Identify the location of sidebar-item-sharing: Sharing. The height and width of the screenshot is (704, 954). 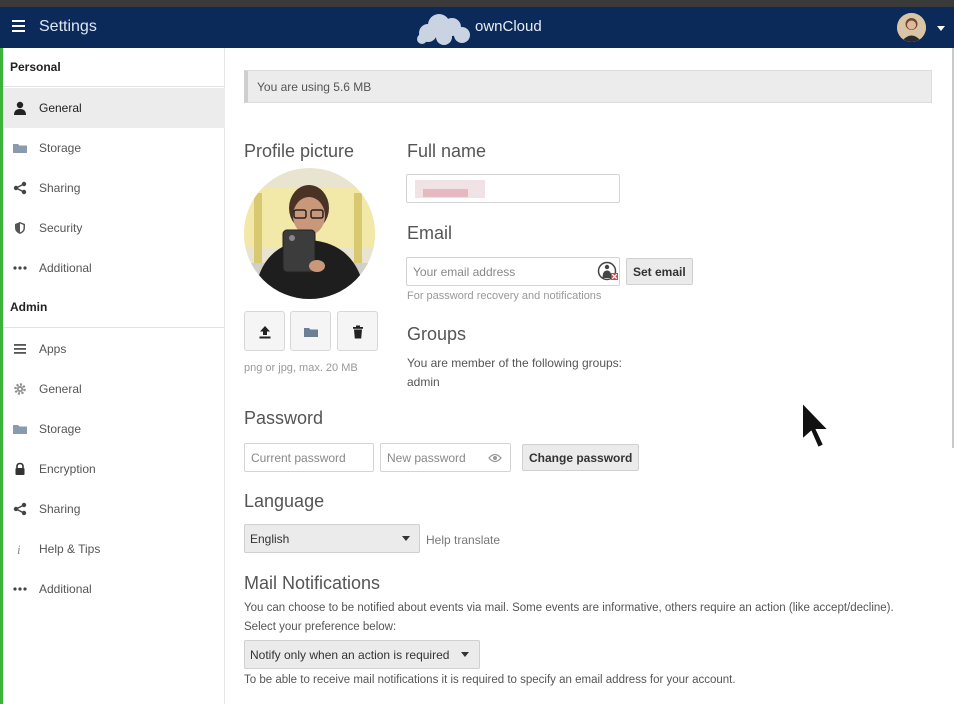
(114, 188).